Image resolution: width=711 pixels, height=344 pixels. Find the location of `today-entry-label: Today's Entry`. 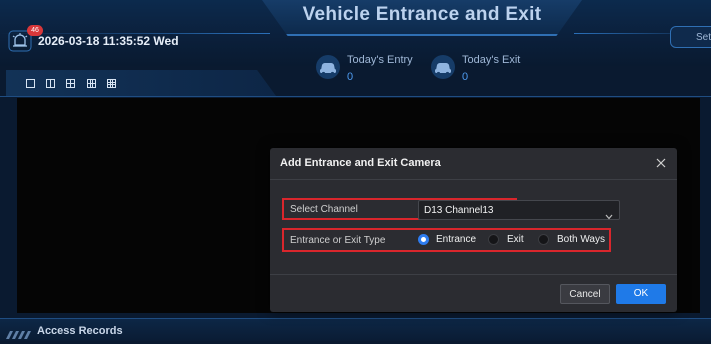

today-entry-label: Today's Entry is located at coordinates (380, 60).